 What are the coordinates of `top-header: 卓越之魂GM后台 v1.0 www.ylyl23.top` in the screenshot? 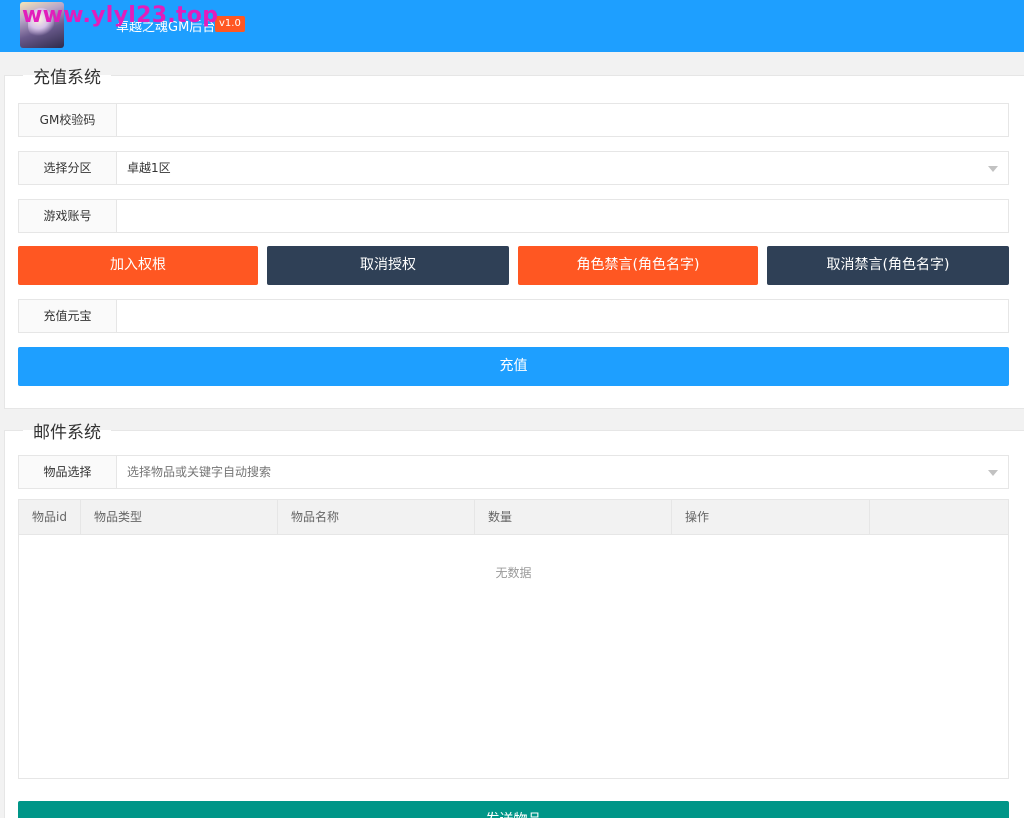 It's located at (512, 26).